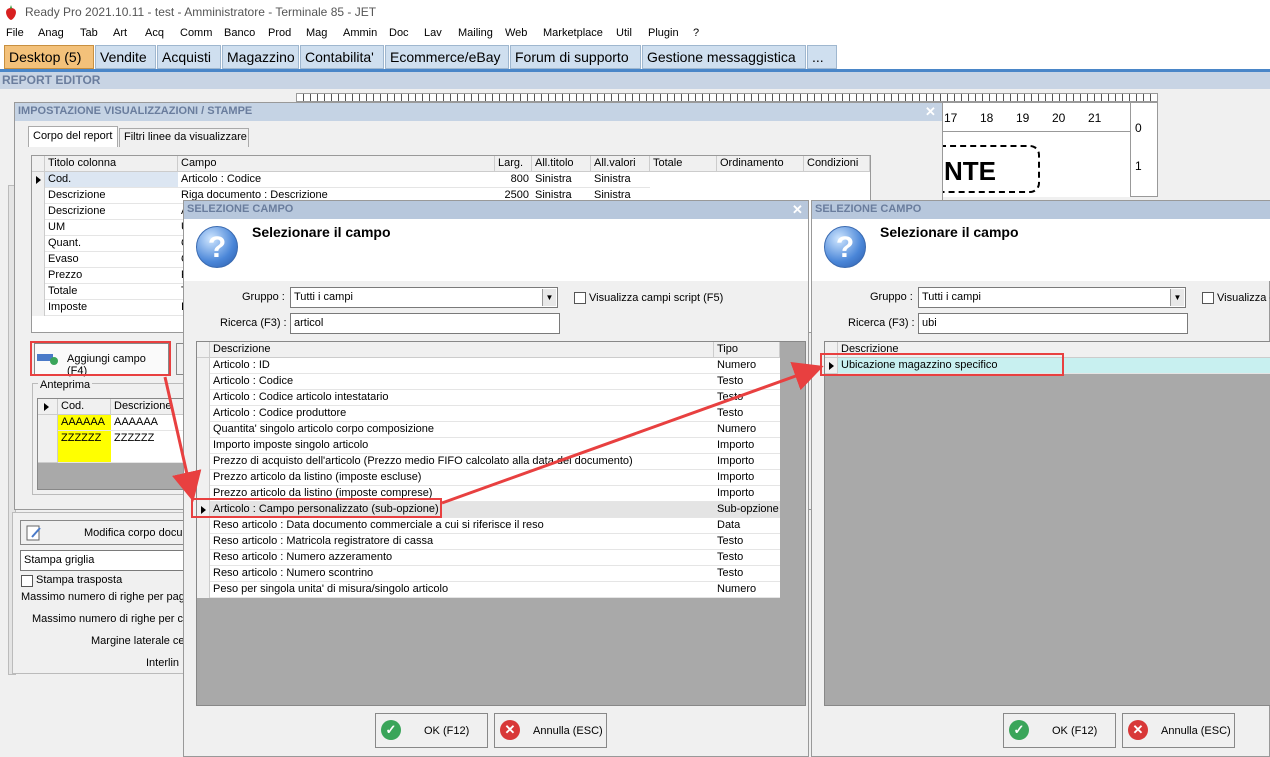 The width and height of the screenshot is (1270, 757). Describe the element at coordinates (260, 57) in the screenshot. I see `tab-magazzino: Magazzino` at that location.